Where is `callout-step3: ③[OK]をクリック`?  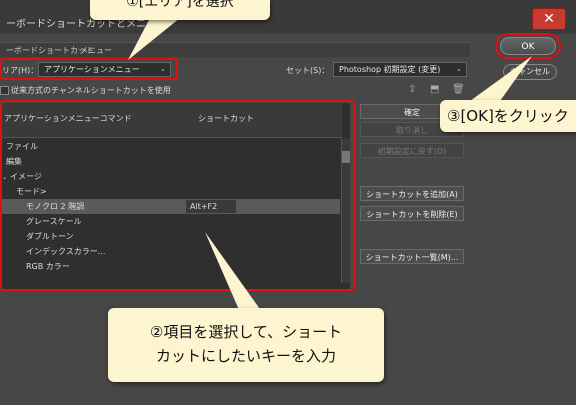 callout-step3: ③[OK]をクリック is located at coordinates (508, 116).